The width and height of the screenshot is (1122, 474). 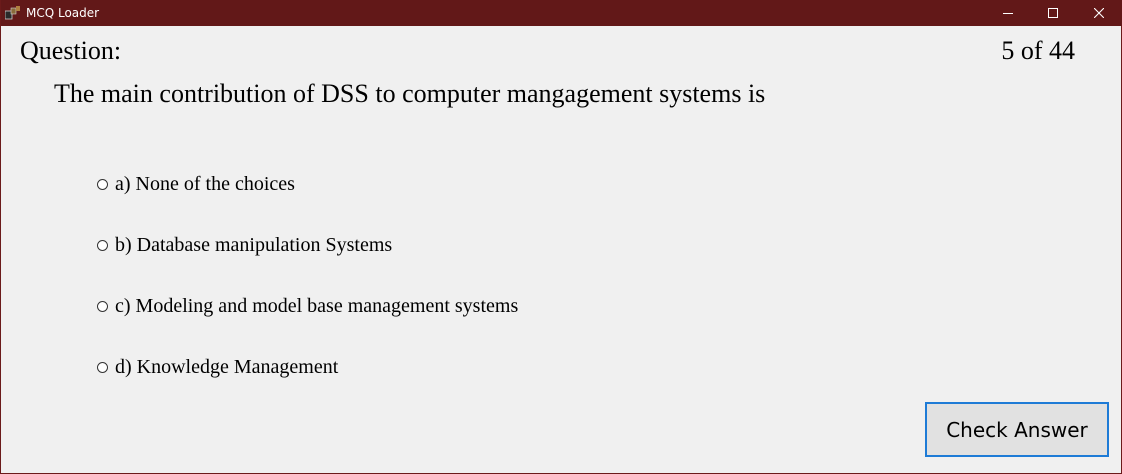 I want to click on maximize-button, so click(x=1053, y=13).